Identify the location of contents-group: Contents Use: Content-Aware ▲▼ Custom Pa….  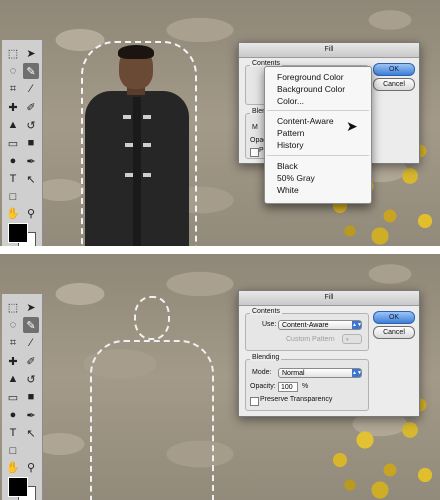
(307, 329).